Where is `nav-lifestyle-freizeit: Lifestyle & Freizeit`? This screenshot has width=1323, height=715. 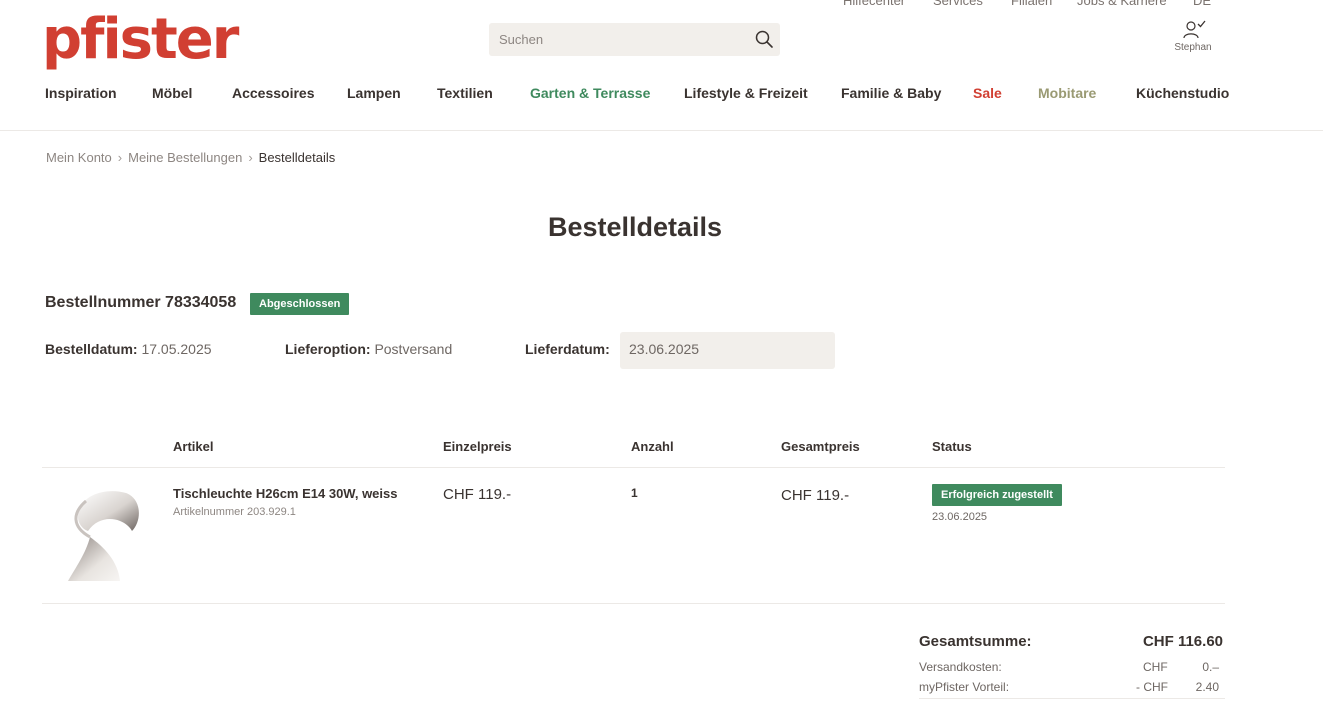 nav-lifestyle-freizeit: Lifestyle & Freizeit is located at coordinates (746, 93).